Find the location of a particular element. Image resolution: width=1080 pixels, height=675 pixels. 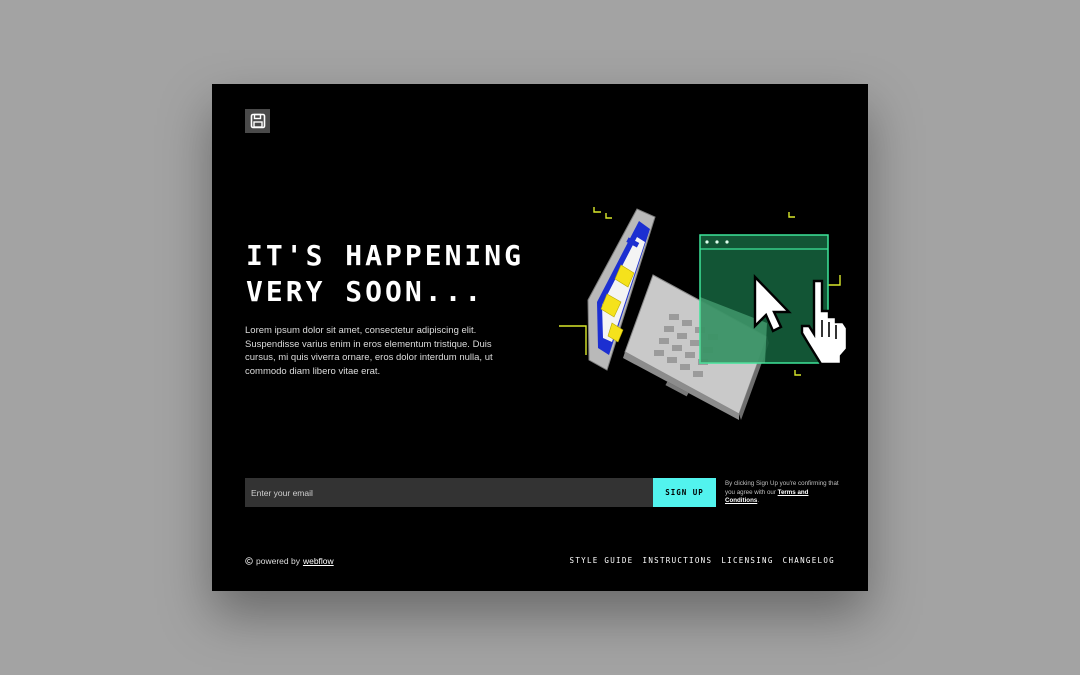

sign-up-button: SIGN UP is located at coordinates (684, 492).